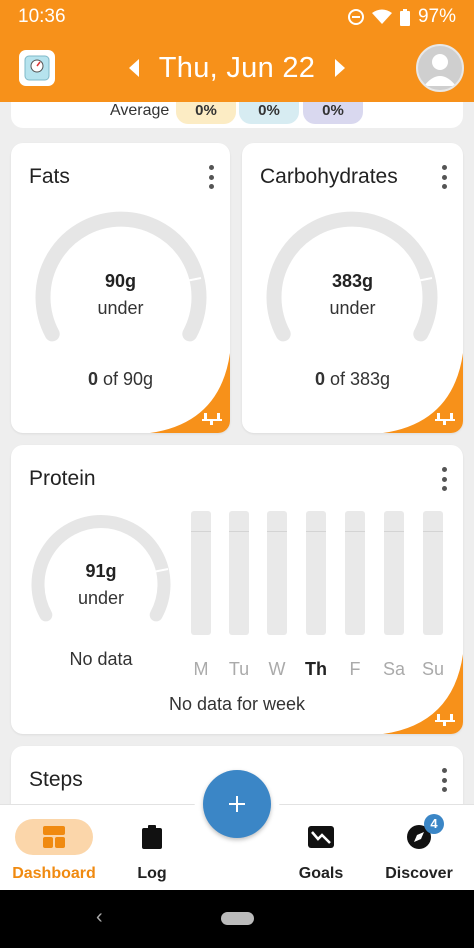 This screenshot has width=474, height=948. Describe the element at coordinates (394, 573) in the screenshot. I see `protein-bar-sat` at that location.